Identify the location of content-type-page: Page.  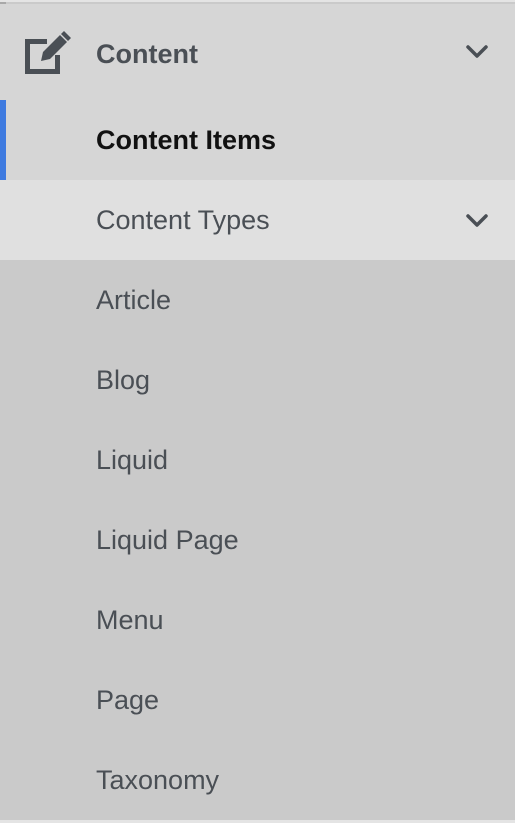
(257, 700).